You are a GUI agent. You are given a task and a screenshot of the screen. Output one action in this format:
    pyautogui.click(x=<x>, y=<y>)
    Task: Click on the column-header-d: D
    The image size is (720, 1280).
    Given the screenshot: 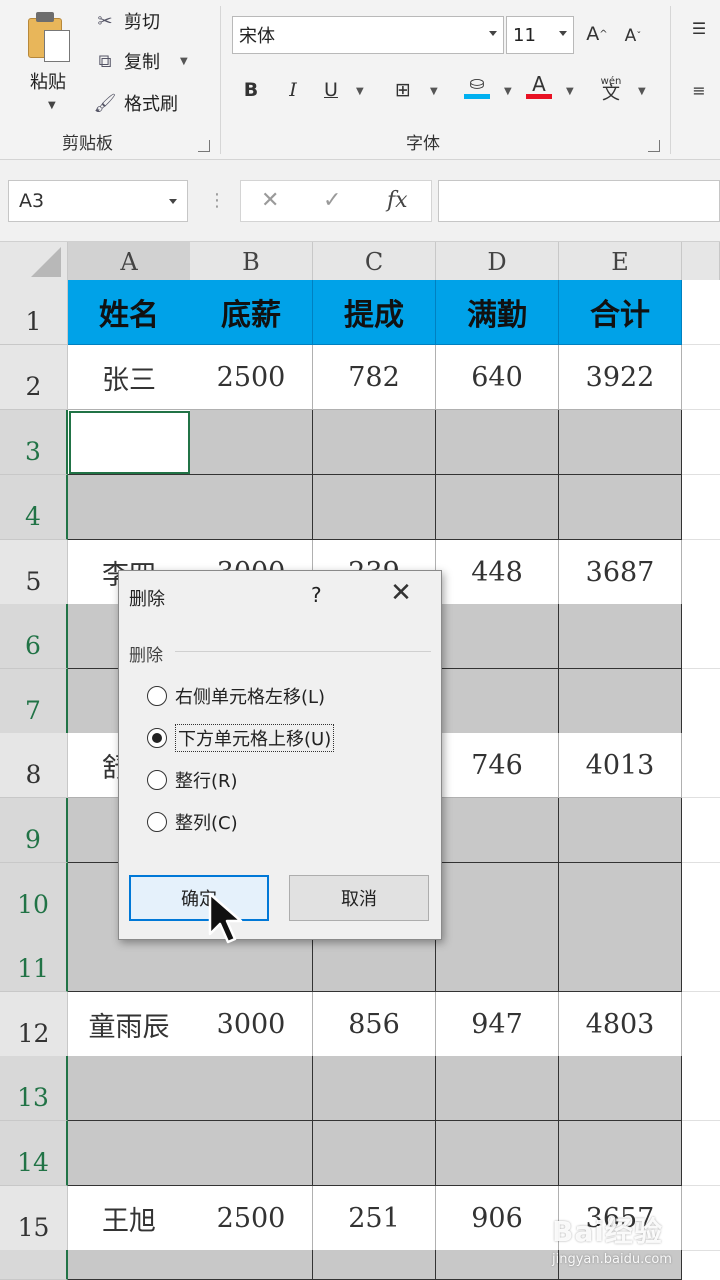 What is the action you would take?
    pyautogui.click(x=497, y=262)
    